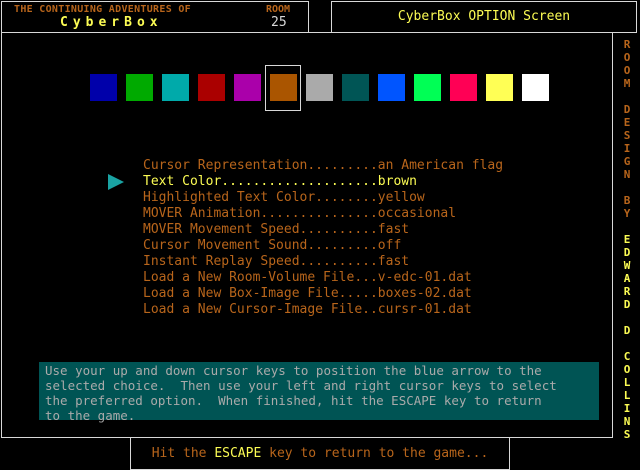 The image size is (640, 470). Describe the element at coordinates (484, 16) in the screenshot. I see `screen-title: CyberBox OPTION Screen` at that location.